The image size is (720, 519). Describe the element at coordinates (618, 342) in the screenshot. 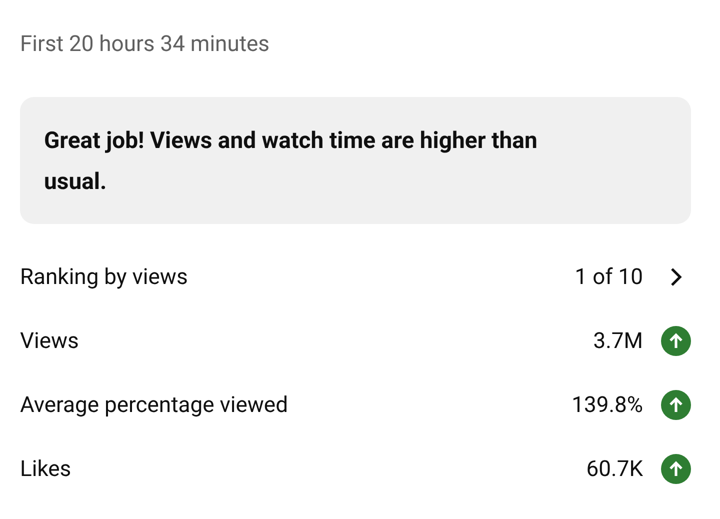

I see `metric-value: 3.7M` at that location.